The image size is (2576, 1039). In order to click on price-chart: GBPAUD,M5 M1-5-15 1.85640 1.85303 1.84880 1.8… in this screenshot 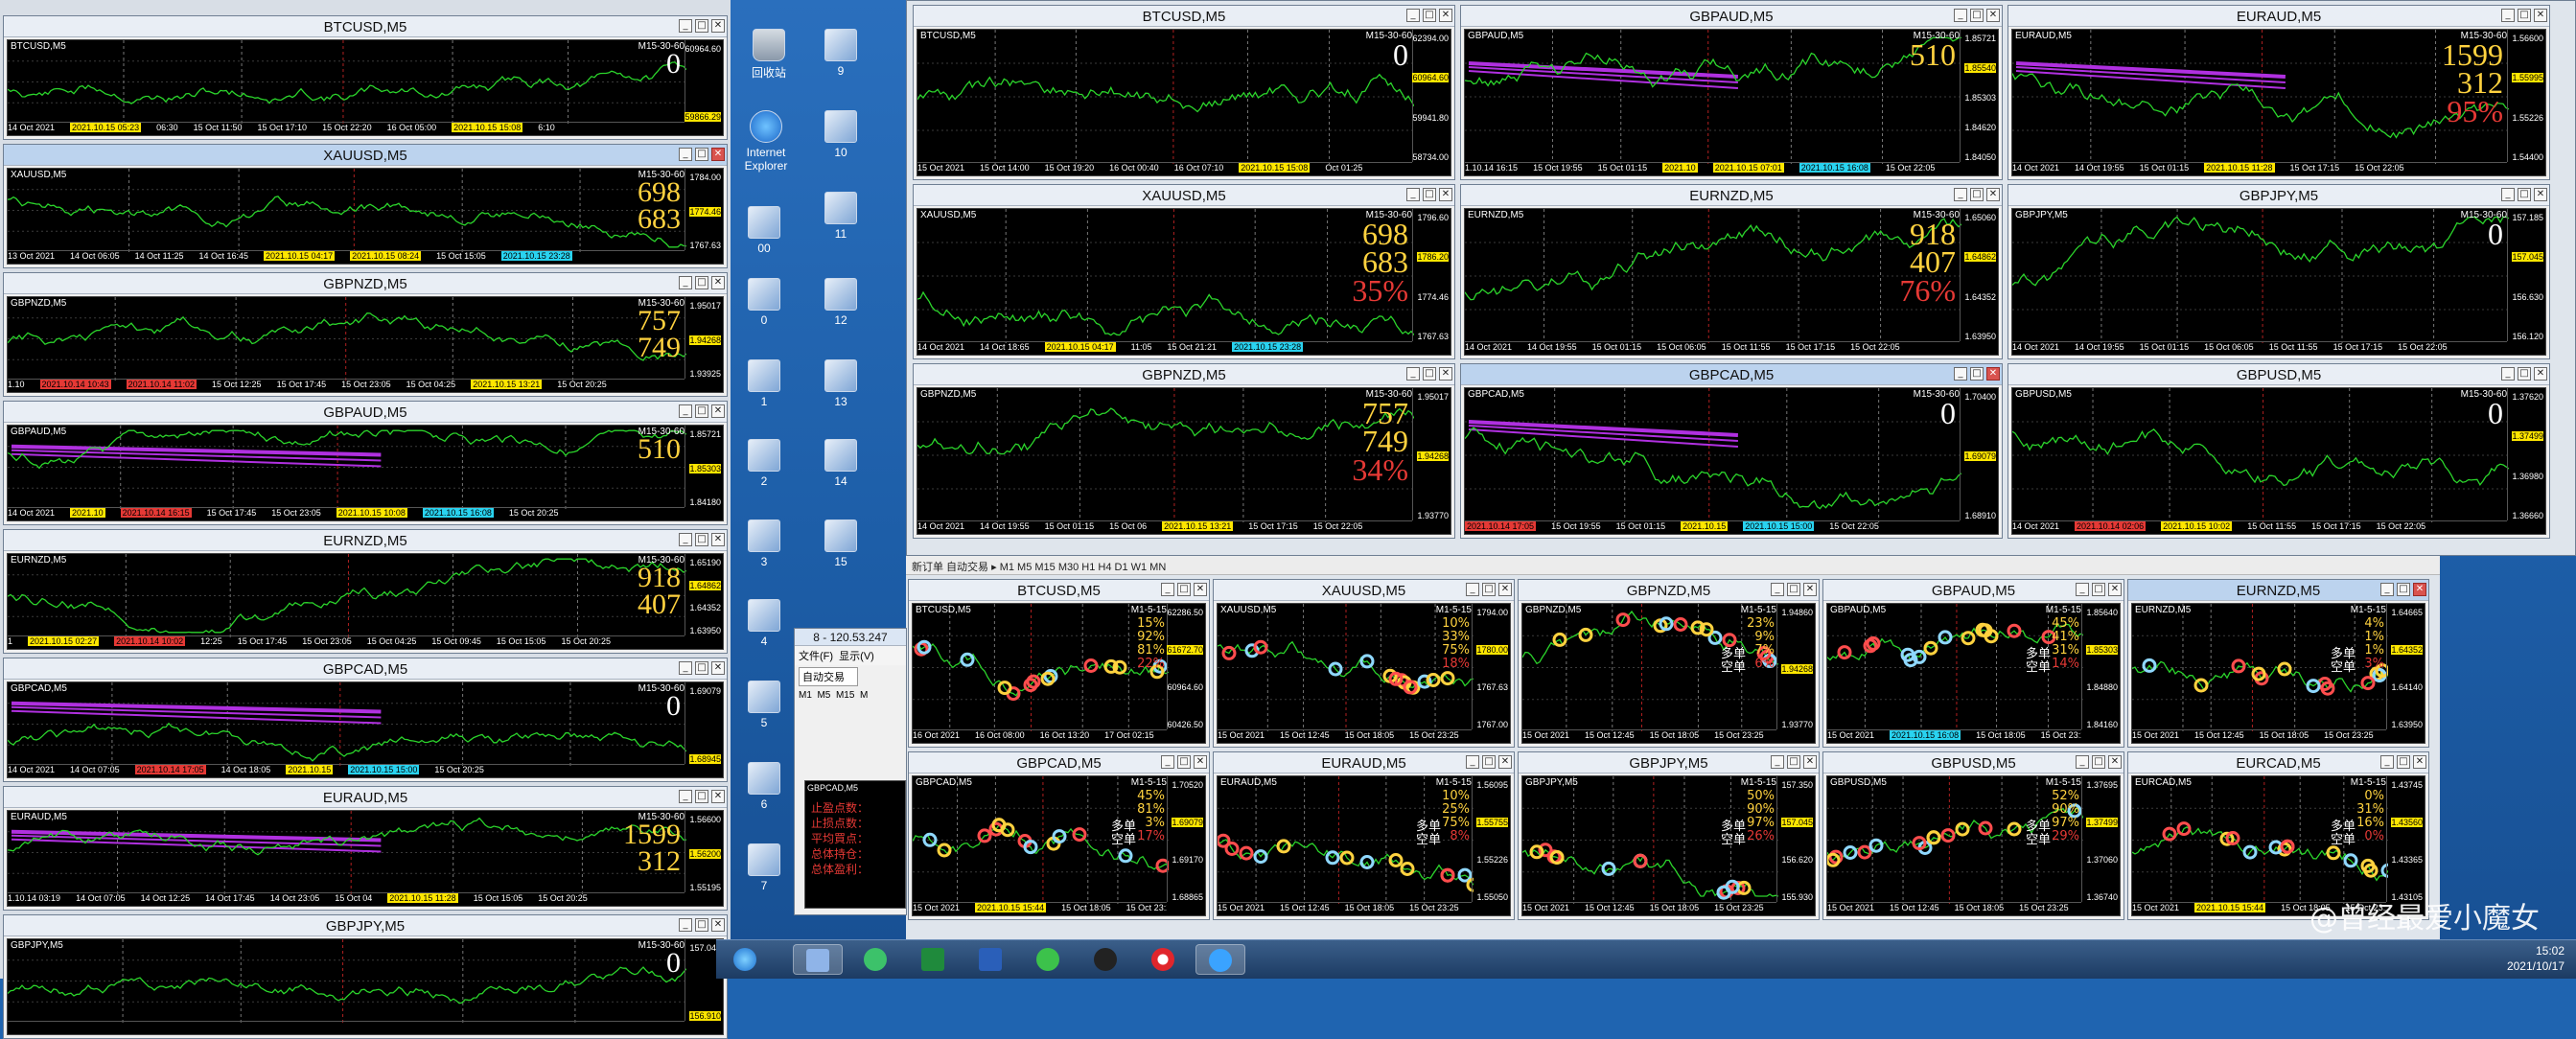, I will do `click(1973, 673)`.